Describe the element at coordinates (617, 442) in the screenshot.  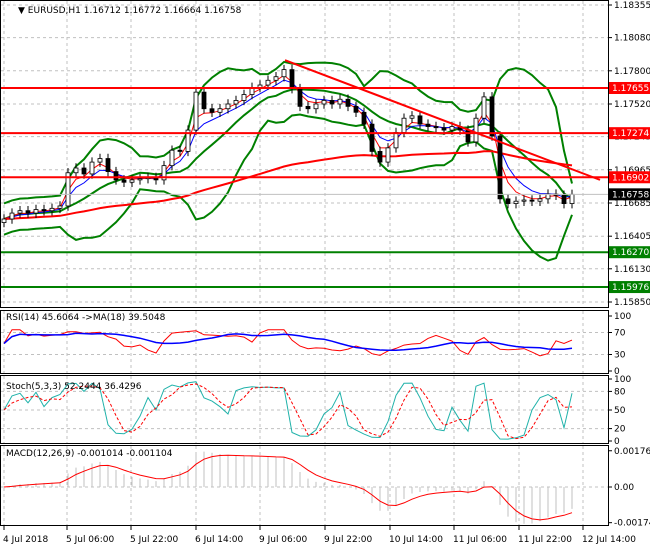
I see `indicator-scale-label: 0` at that location.